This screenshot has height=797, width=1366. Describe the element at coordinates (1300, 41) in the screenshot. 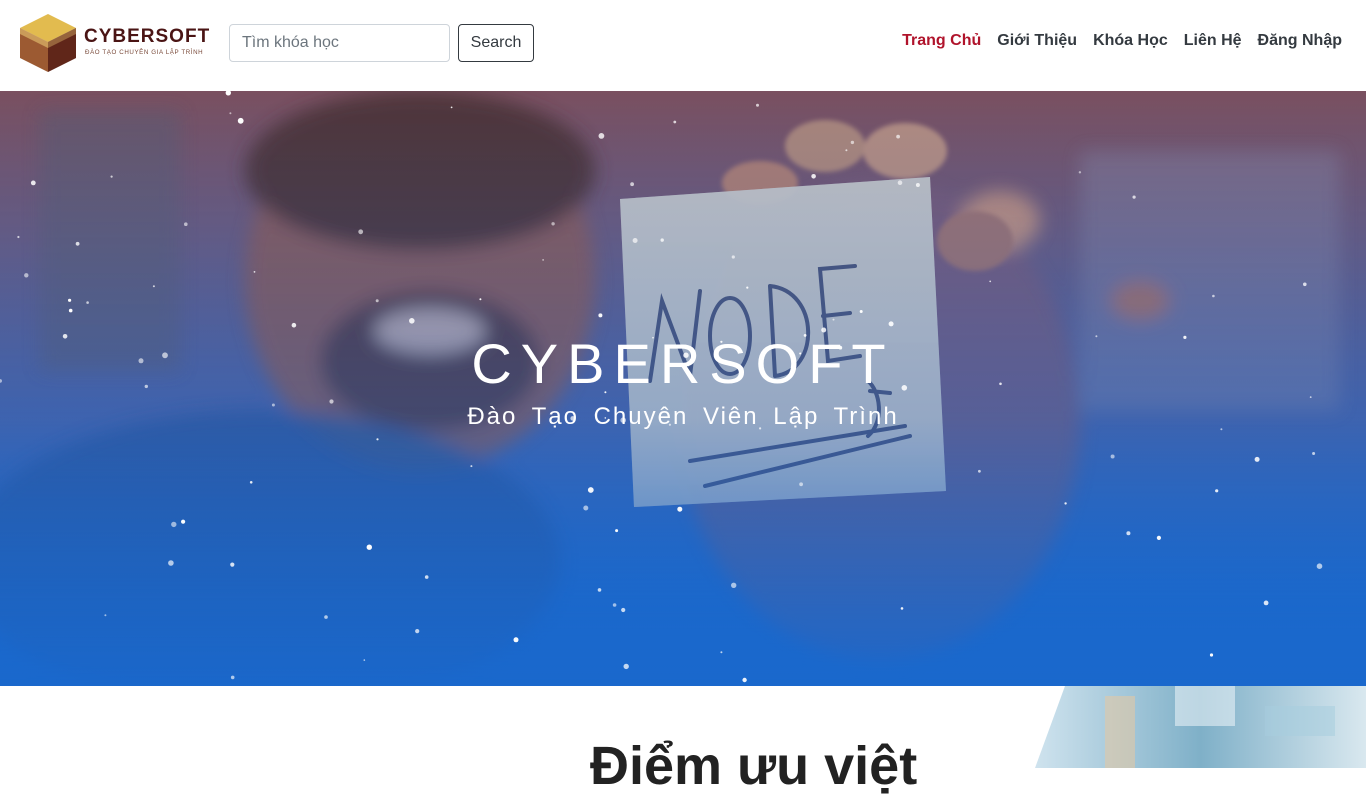

I see `nav-item-login: Đăng Nhập` at that location.